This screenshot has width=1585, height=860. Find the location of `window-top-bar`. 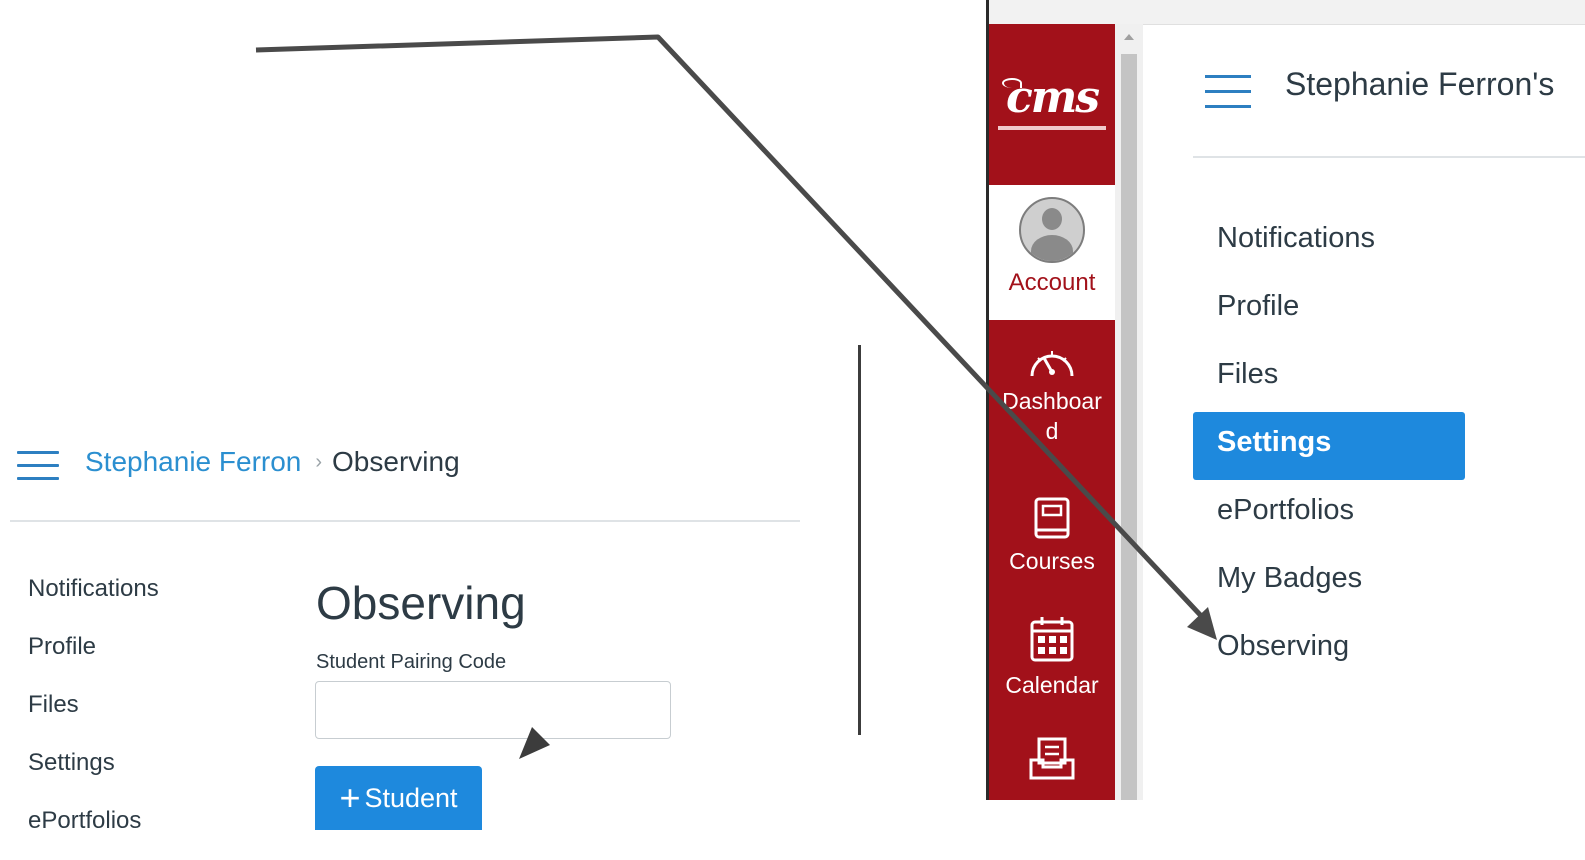

window-top-bar is located at coordinates (1285, 12).